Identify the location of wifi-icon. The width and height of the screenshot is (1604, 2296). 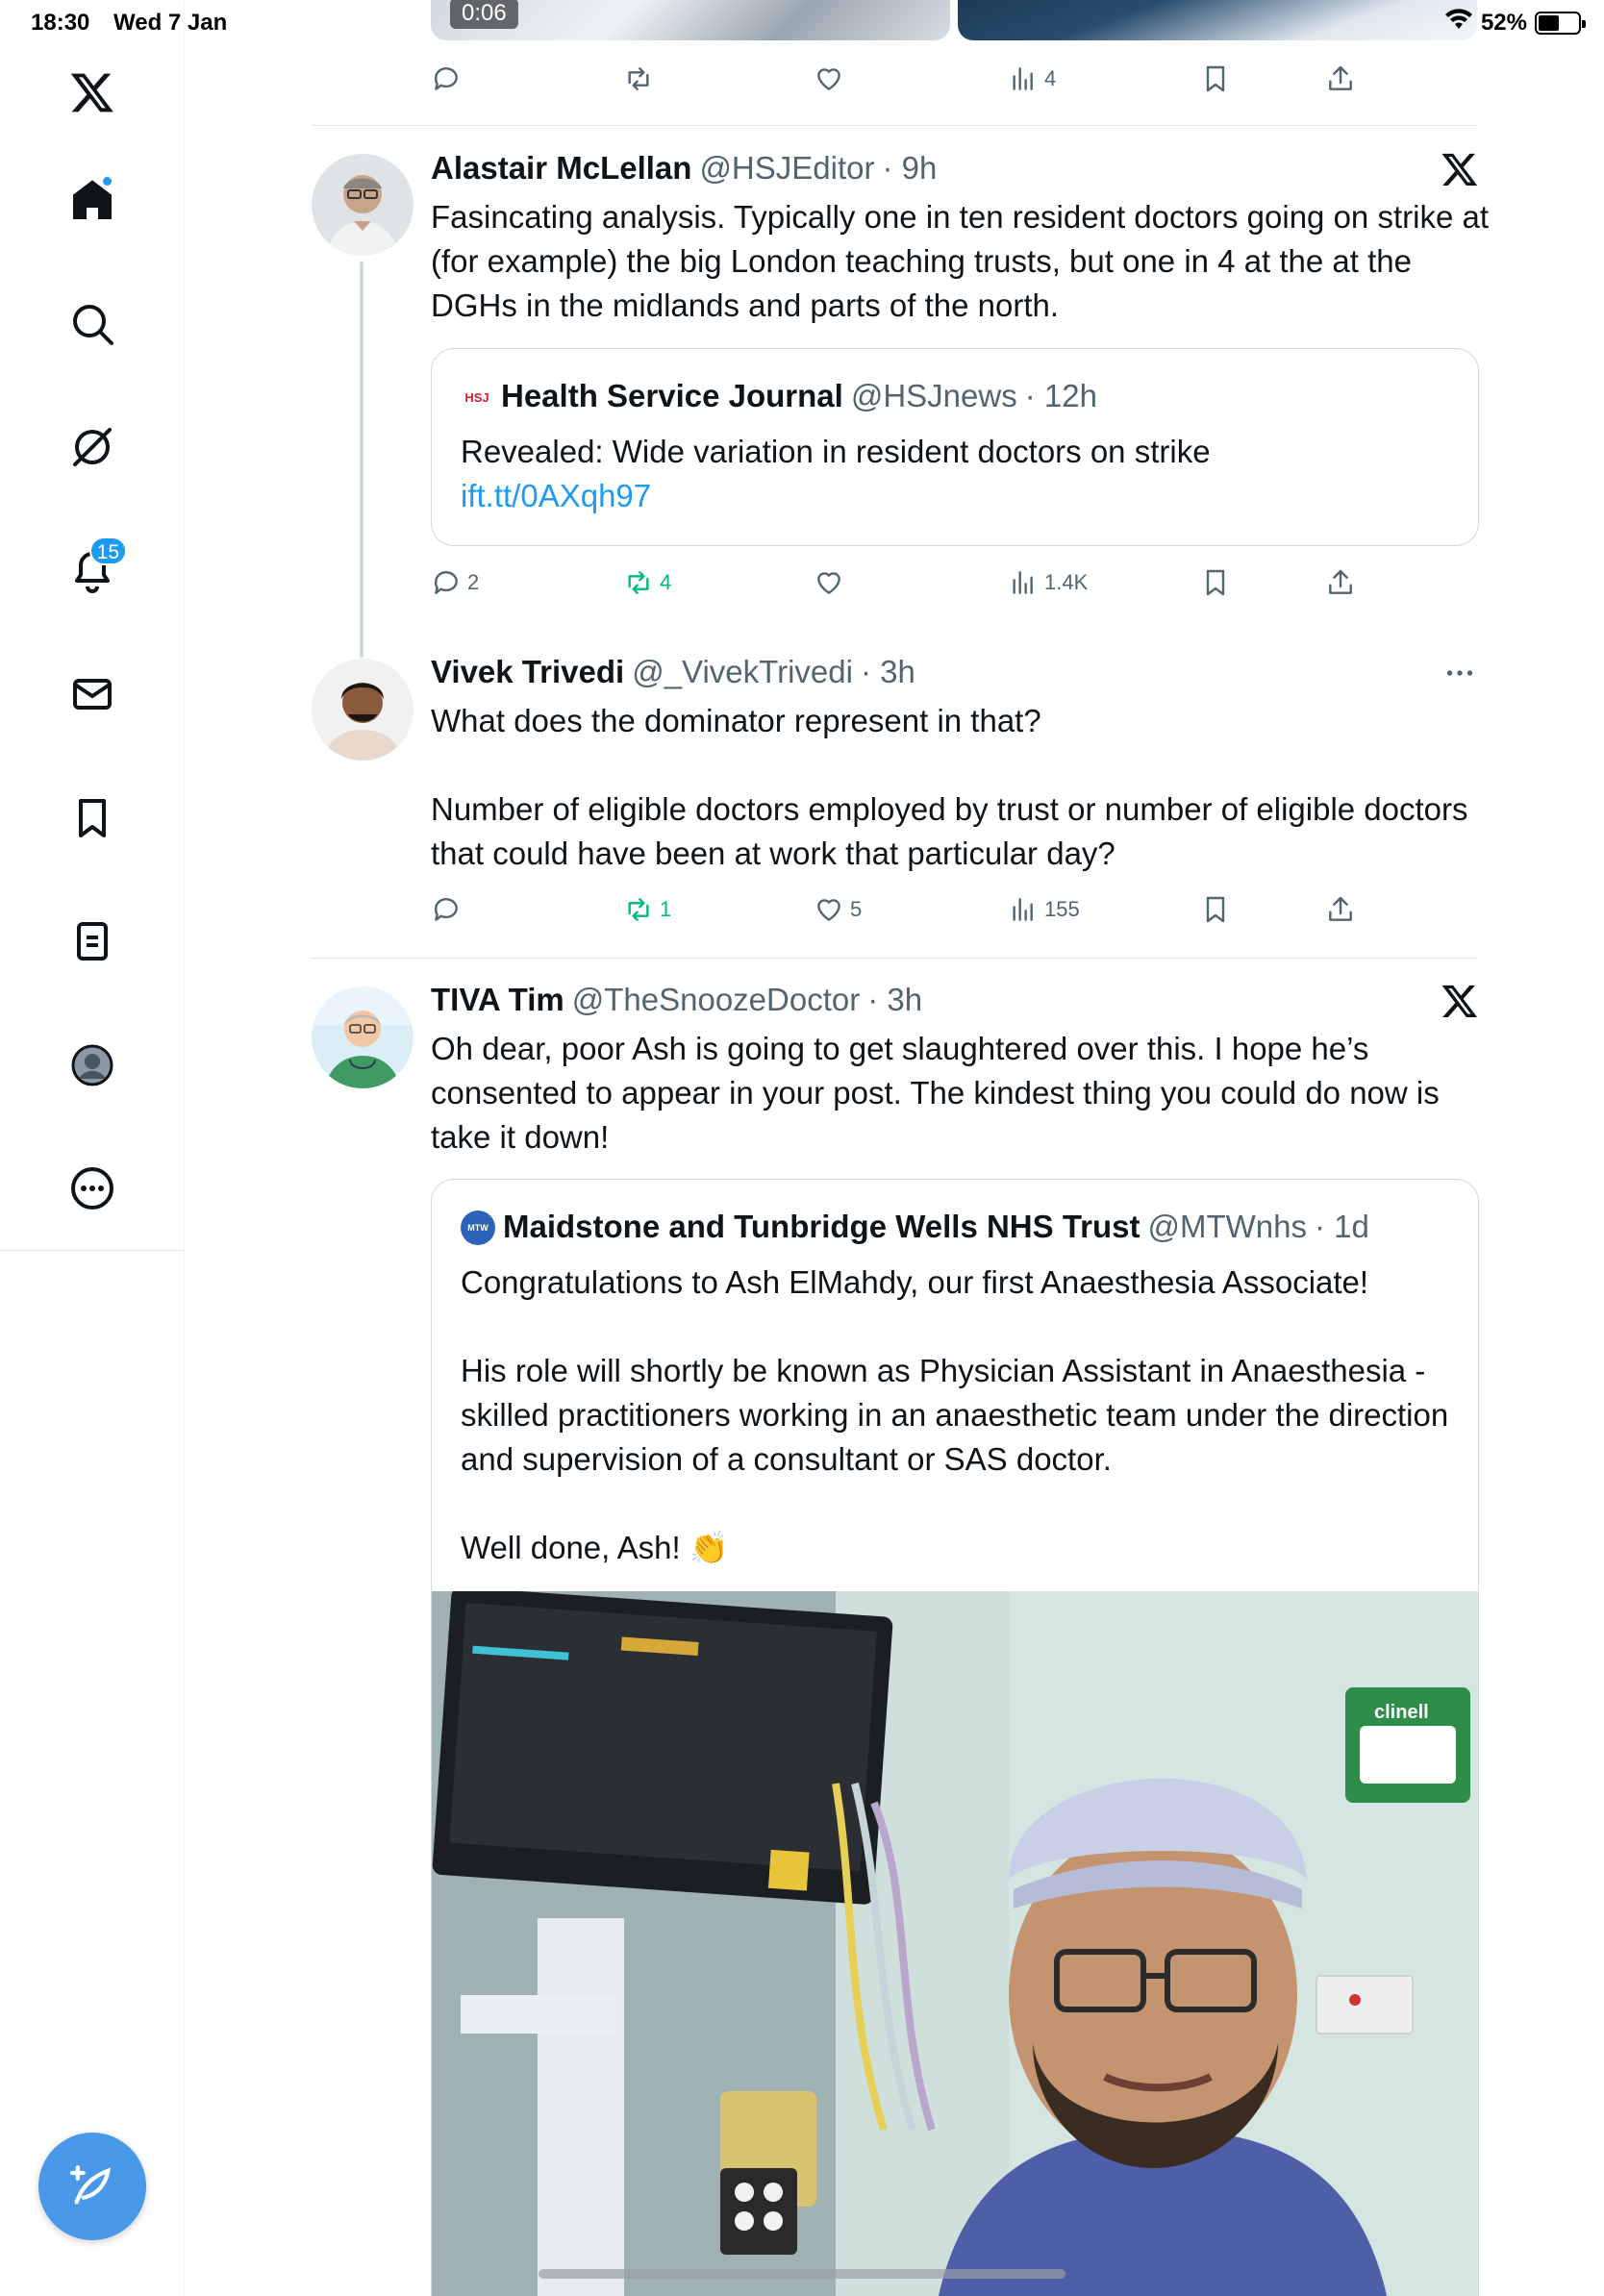
(1458, 22).